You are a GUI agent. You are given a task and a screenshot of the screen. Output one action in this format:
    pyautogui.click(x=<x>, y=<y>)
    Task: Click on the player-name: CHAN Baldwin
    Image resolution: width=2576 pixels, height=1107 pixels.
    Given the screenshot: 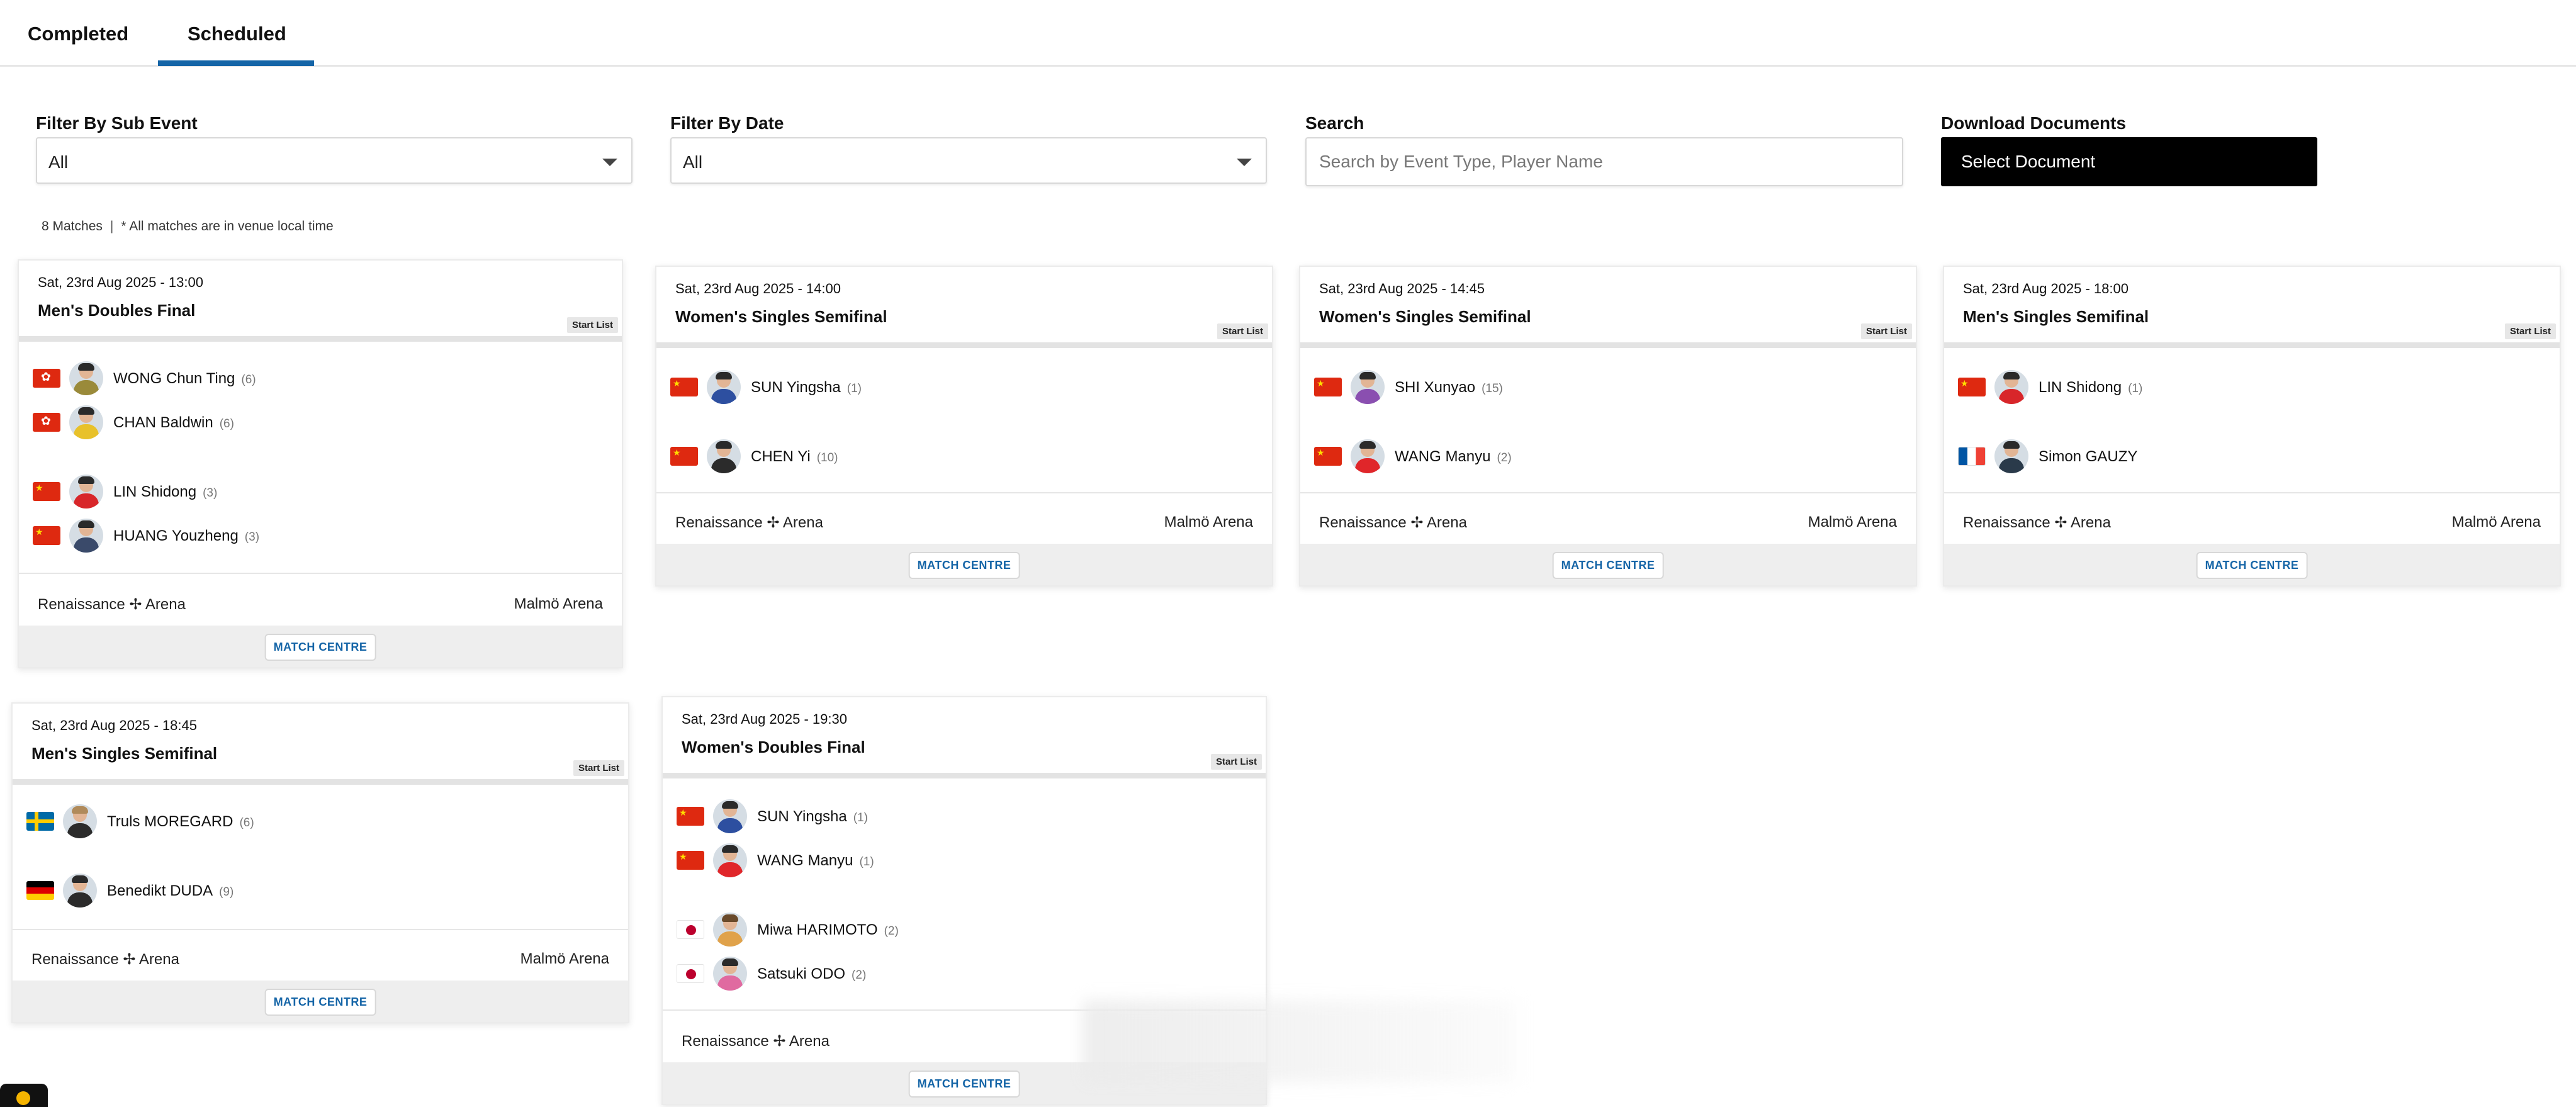 What is the action you would take?
    pyautogui.click(x=163, y=422)
    